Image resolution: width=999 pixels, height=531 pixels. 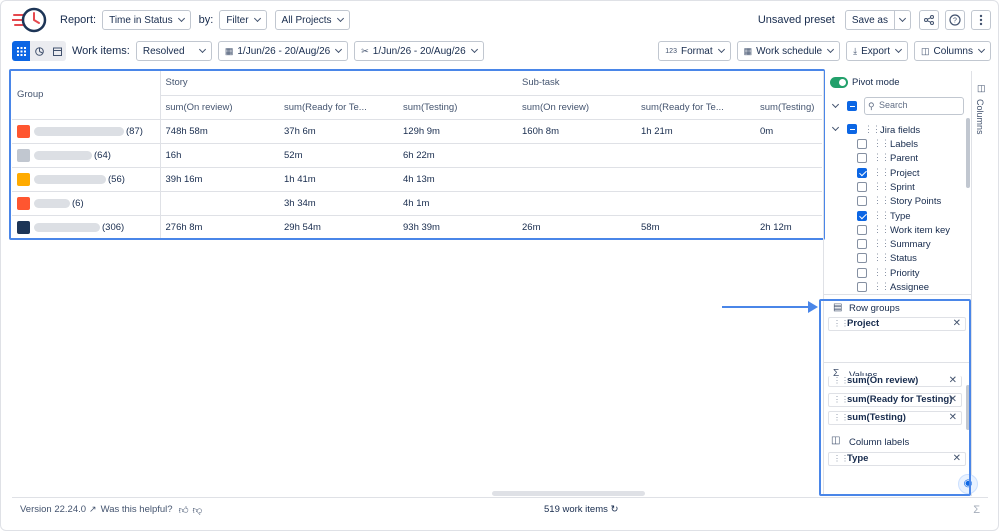 I want to click on group-cell: (56), so click(x=86, y=179).